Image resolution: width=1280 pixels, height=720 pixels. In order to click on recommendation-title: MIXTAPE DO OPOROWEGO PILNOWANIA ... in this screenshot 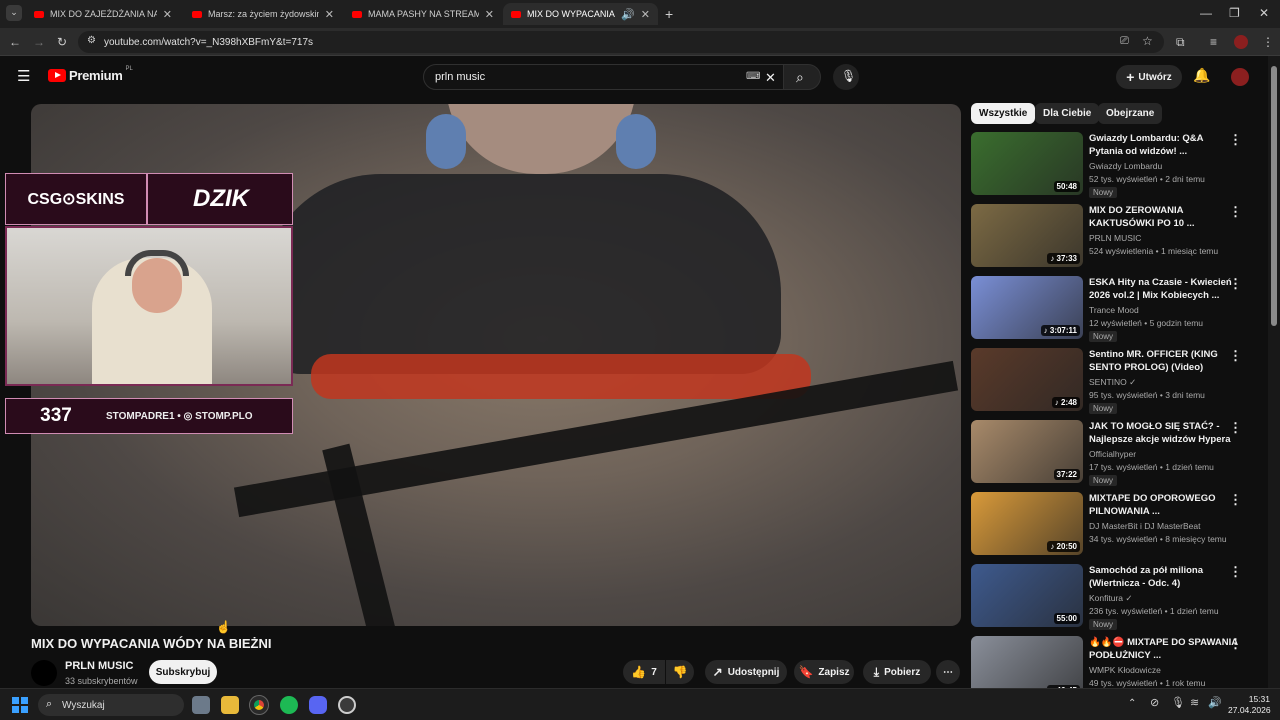, I will do `click(1164, 505)`.